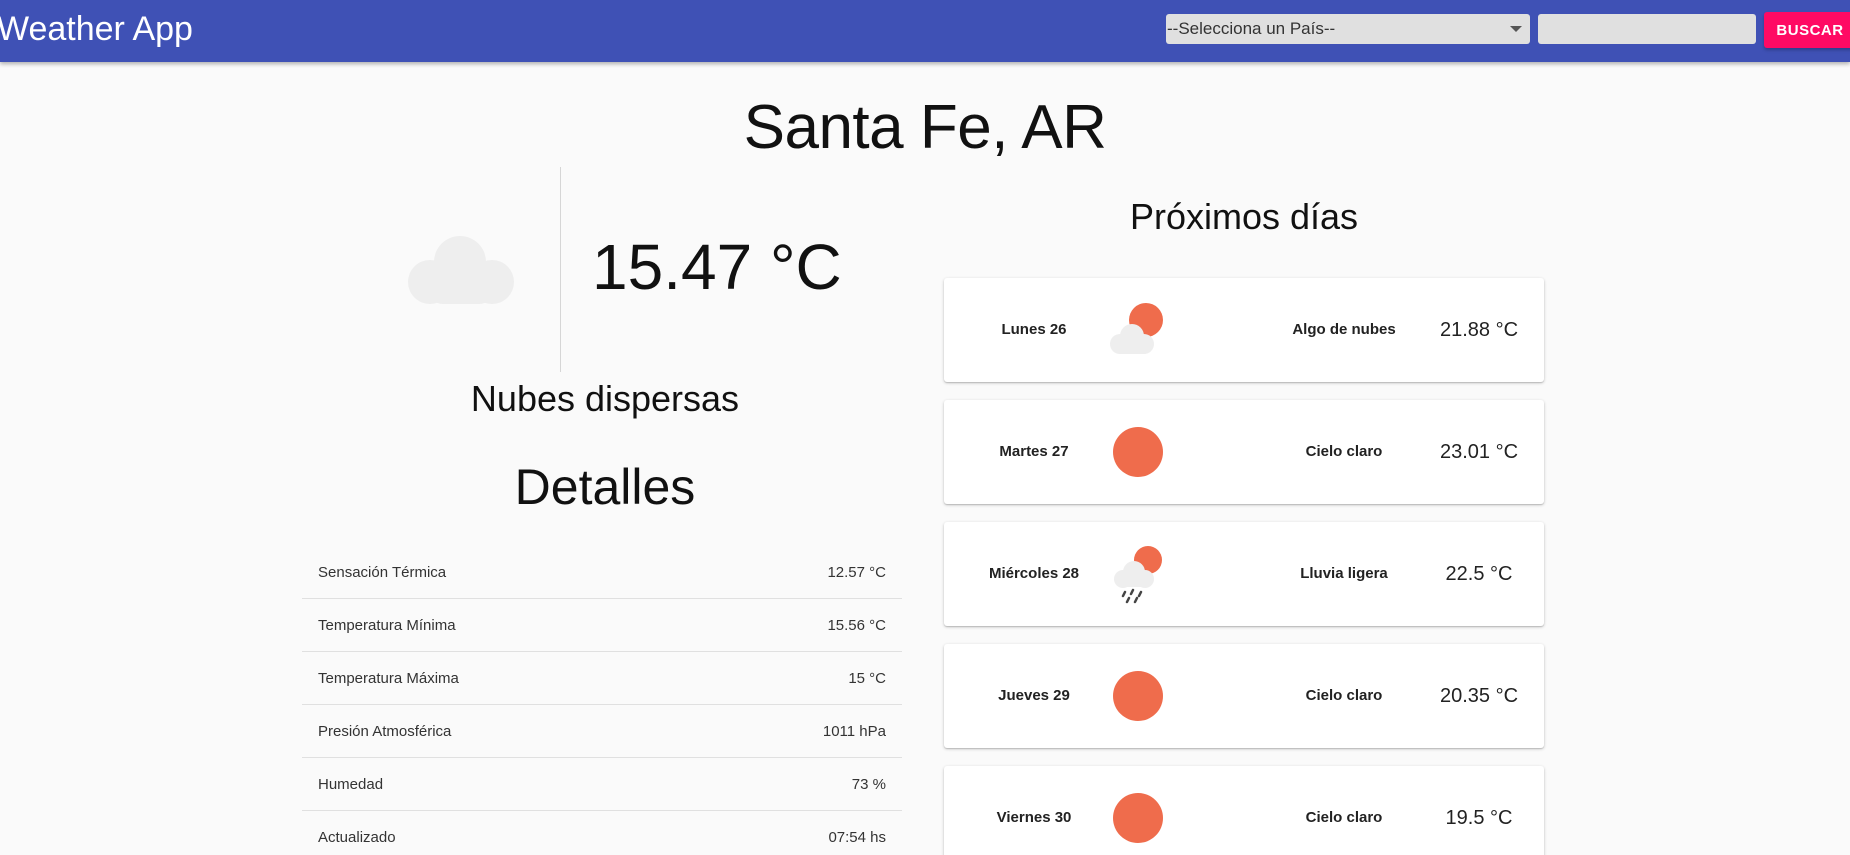 The height and width of the screenshot is (855, 1850). I want to click on detail-value: 15.56 °C, so click(856, 625).